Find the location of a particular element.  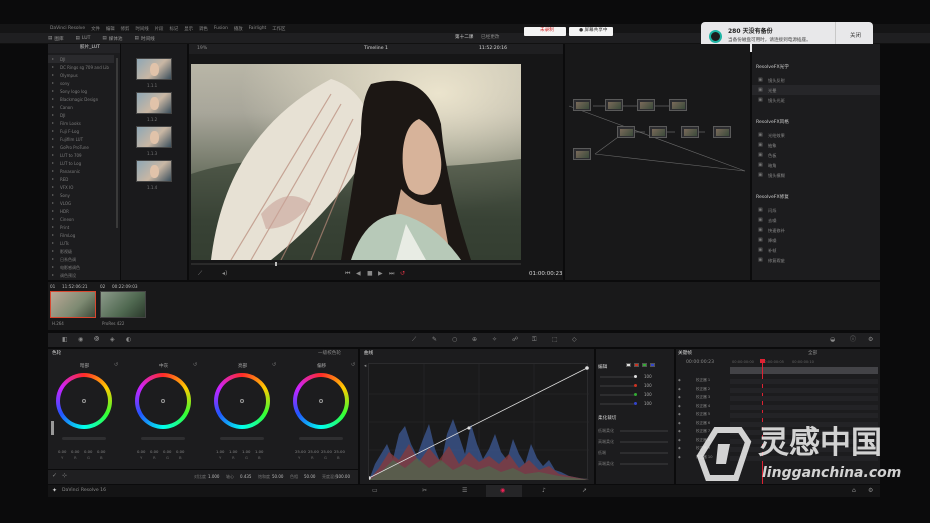

speaker-icon: ◂) is located at coordinates (224, 274).